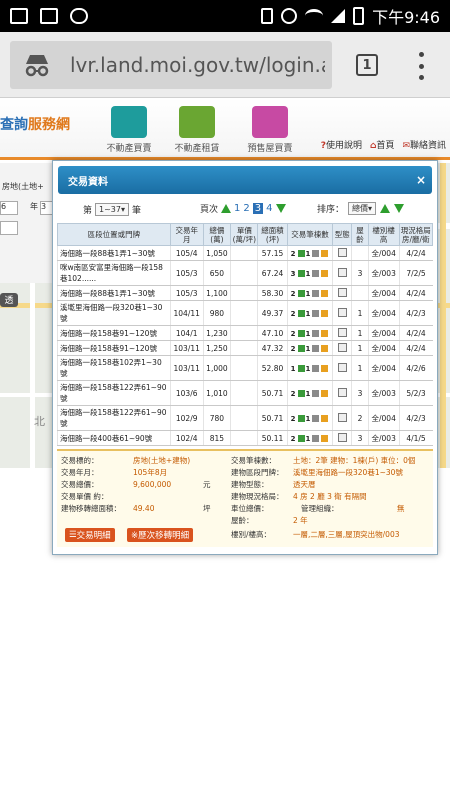  I want to click on cell-price: 1,230, so click(216, 333).